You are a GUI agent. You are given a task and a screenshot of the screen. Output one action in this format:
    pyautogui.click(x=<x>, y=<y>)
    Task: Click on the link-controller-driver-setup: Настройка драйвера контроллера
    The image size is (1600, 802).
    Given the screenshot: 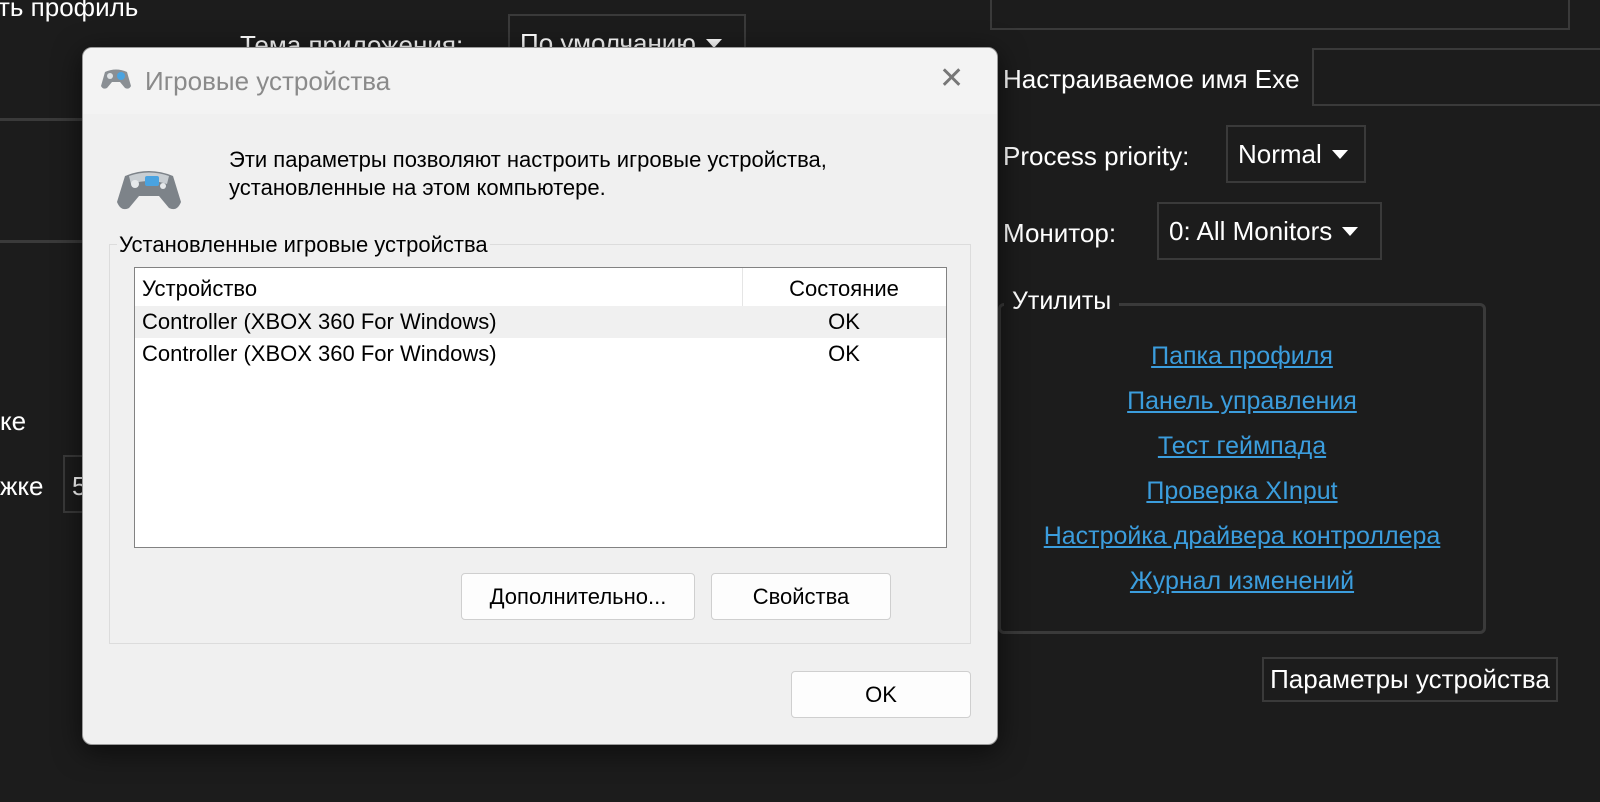 What is the action you would take?
    pyautogui.click(x=1242, y=536)
    